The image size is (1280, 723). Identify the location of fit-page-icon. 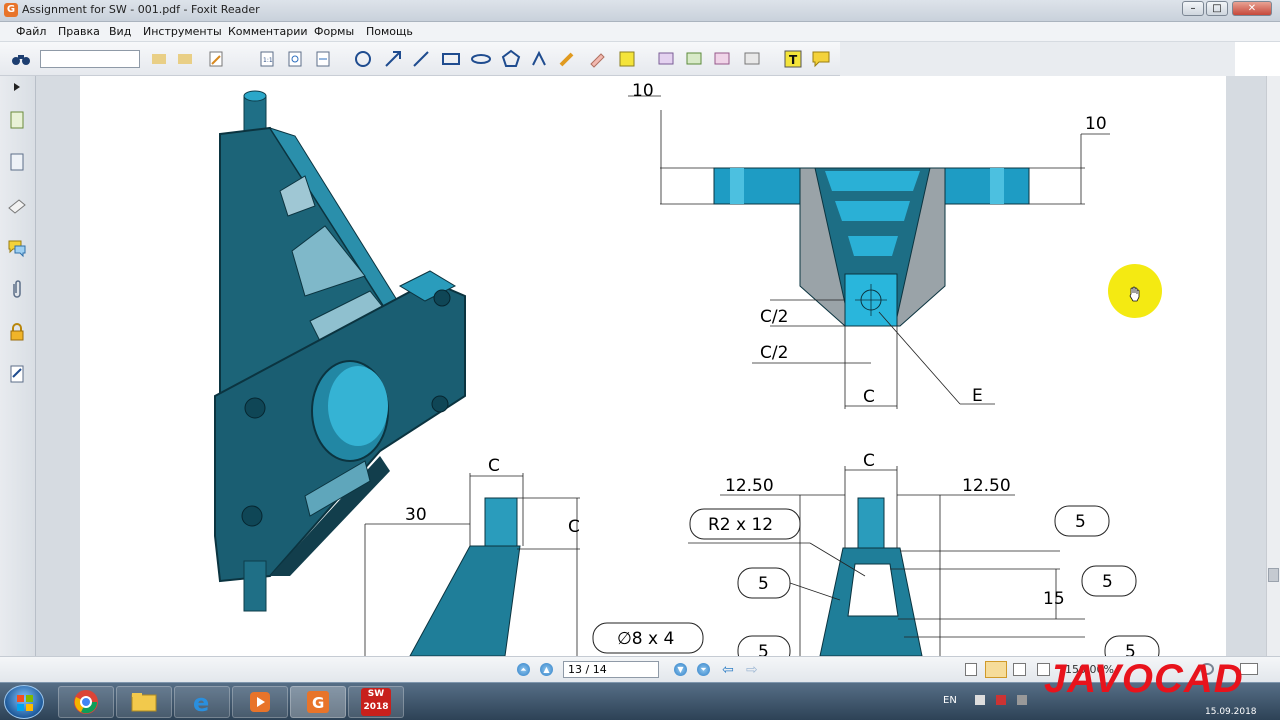
(295, 59).